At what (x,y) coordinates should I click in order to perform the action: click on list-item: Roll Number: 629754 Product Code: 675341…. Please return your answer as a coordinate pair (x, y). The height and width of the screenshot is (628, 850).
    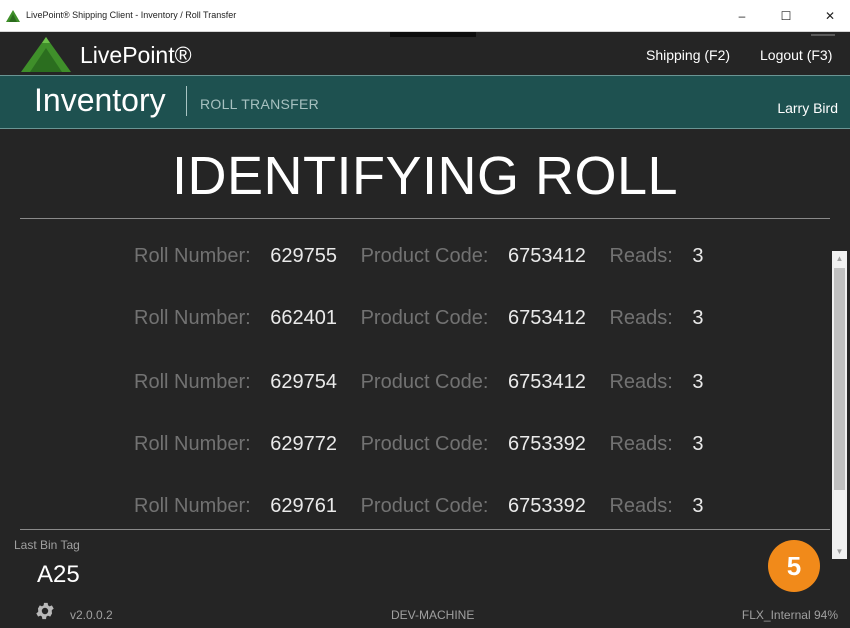
    Looking at the image, I should click on (419, 382).